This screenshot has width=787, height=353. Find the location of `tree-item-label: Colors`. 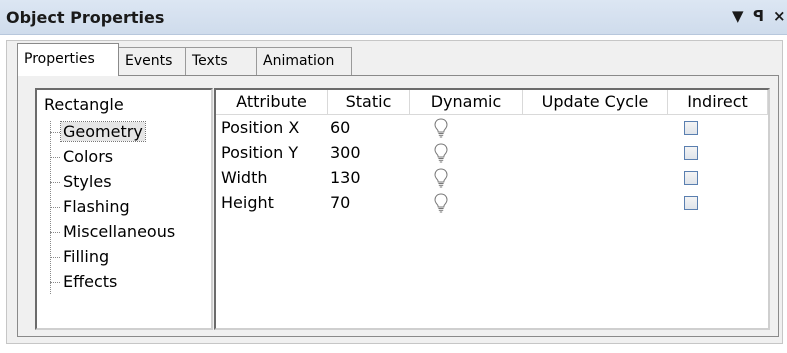

tree-item-label: Colors is located at coordinates (88, 156).